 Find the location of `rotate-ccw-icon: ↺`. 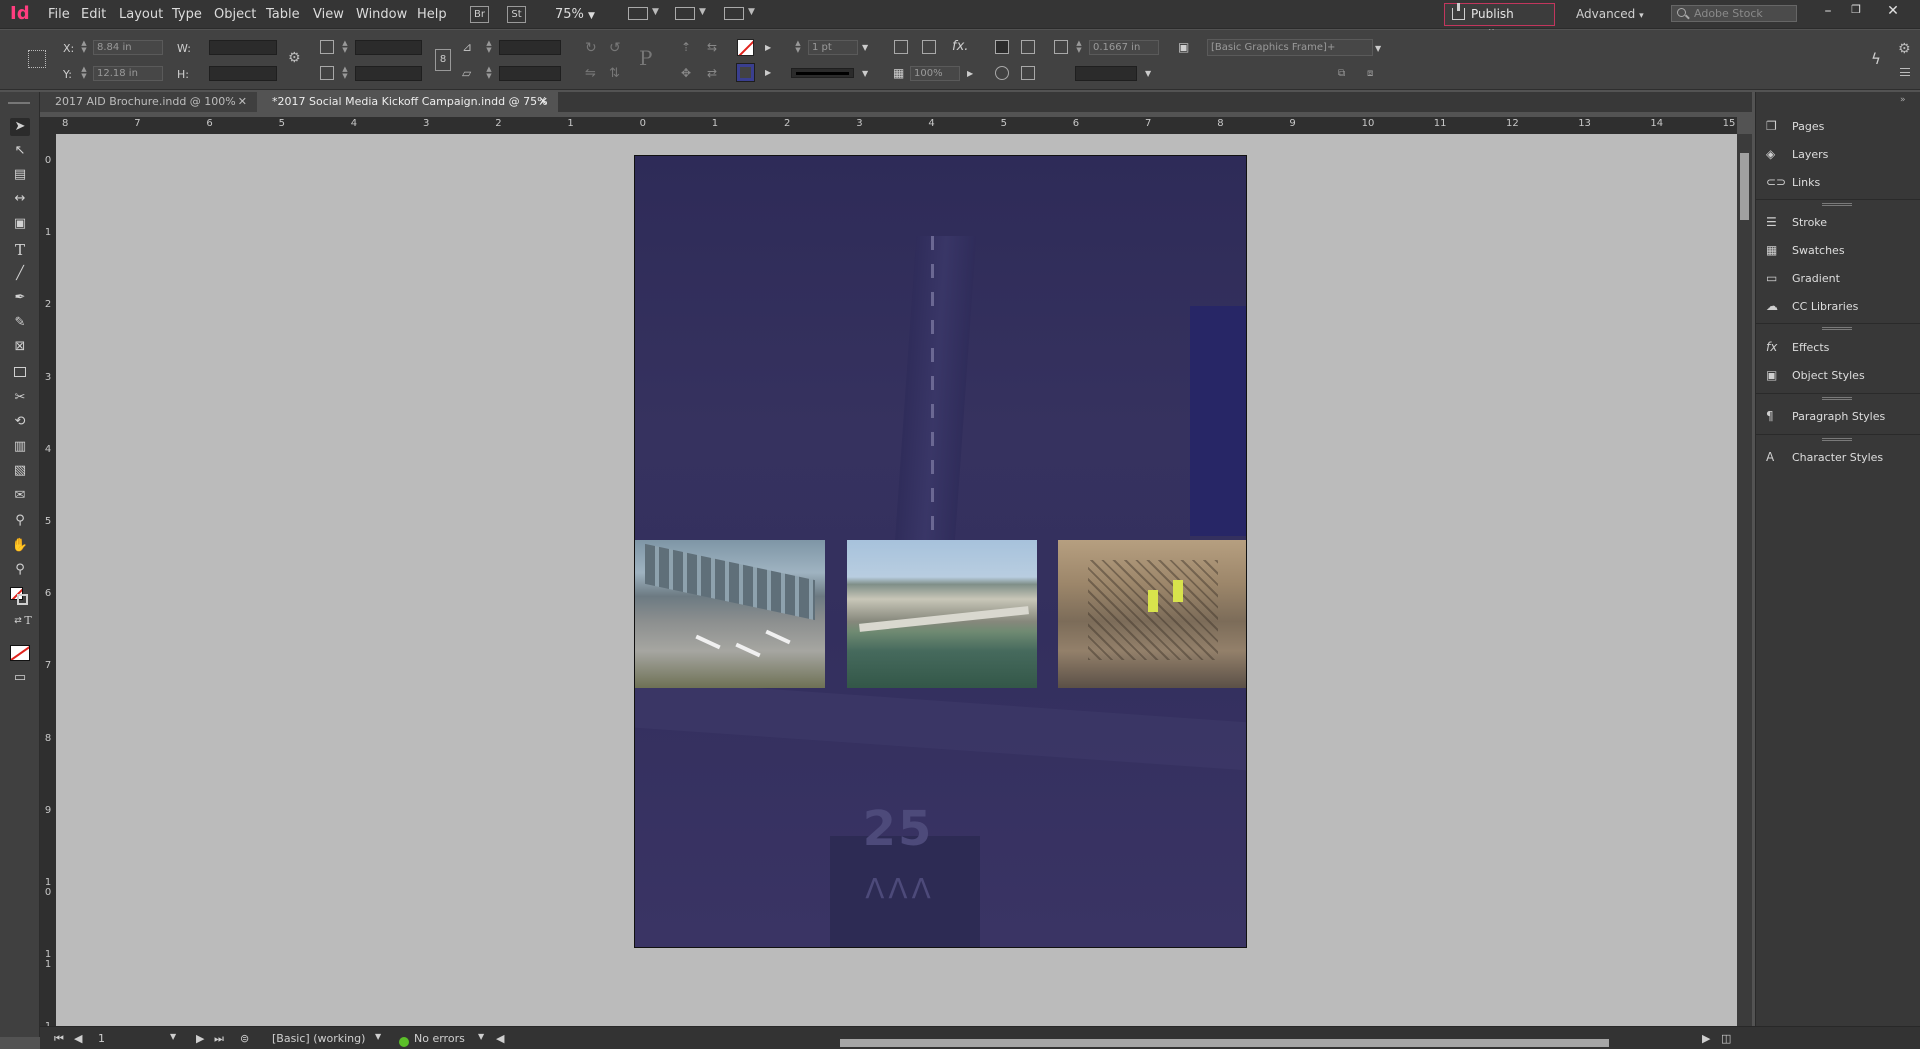

rotate-ccw-icon: ↺ is located at coordinates (615, 48).